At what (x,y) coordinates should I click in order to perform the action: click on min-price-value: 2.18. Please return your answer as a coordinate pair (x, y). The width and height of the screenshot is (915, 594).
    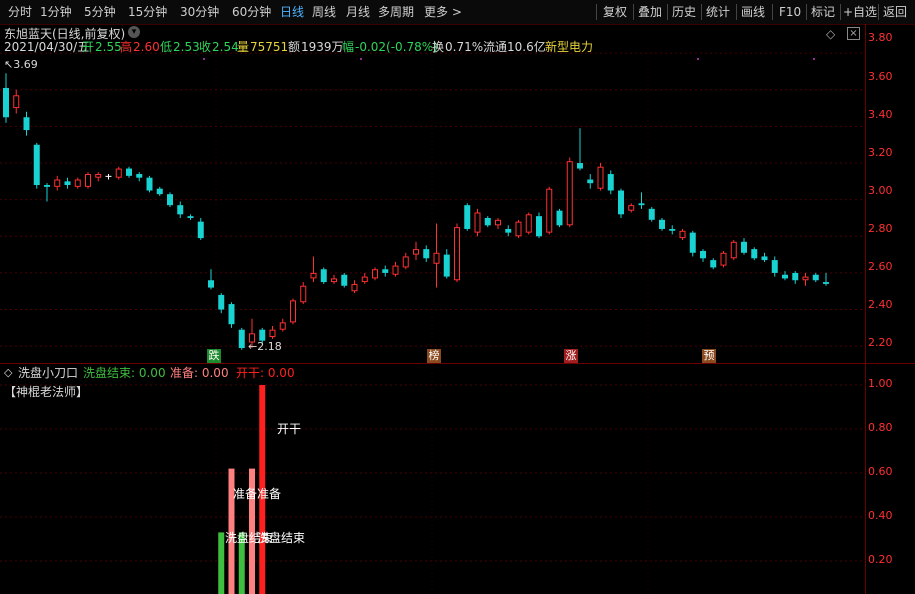
    Looking at the image, I should click on (269, 346).